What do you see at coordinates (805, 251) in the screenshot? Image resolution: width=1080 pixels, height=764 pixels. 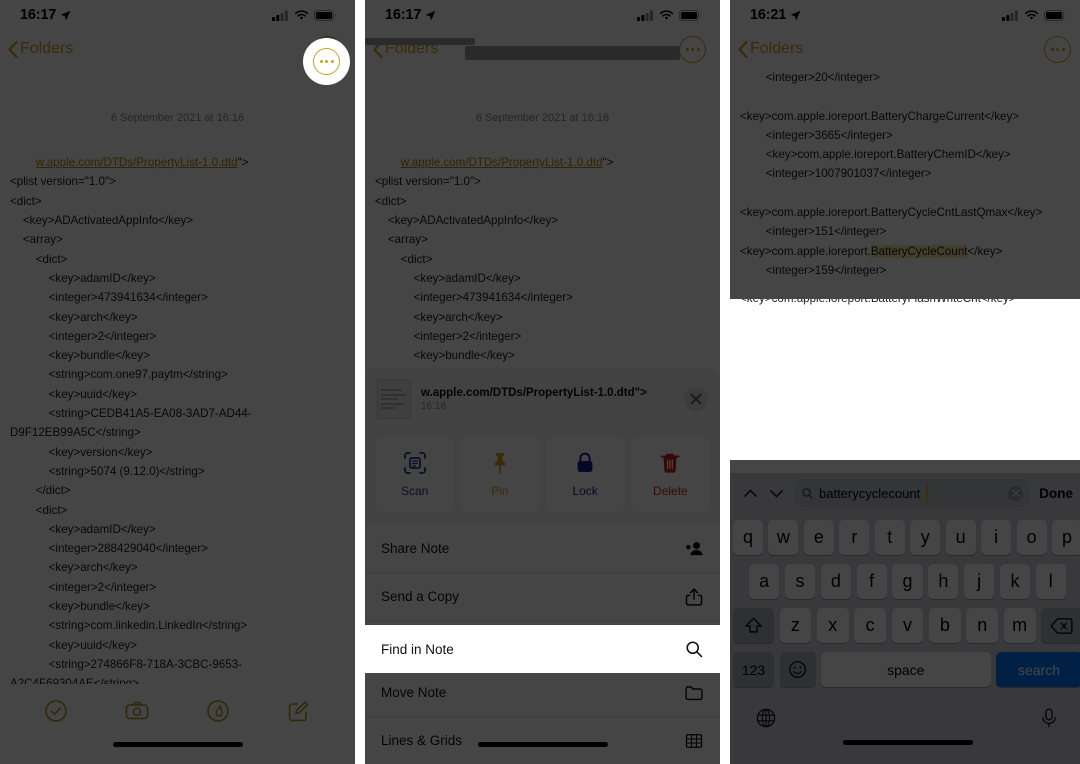 I see `note-match-prefix: <key>com.apple.ioreport.` at bounding box center [805, 251].